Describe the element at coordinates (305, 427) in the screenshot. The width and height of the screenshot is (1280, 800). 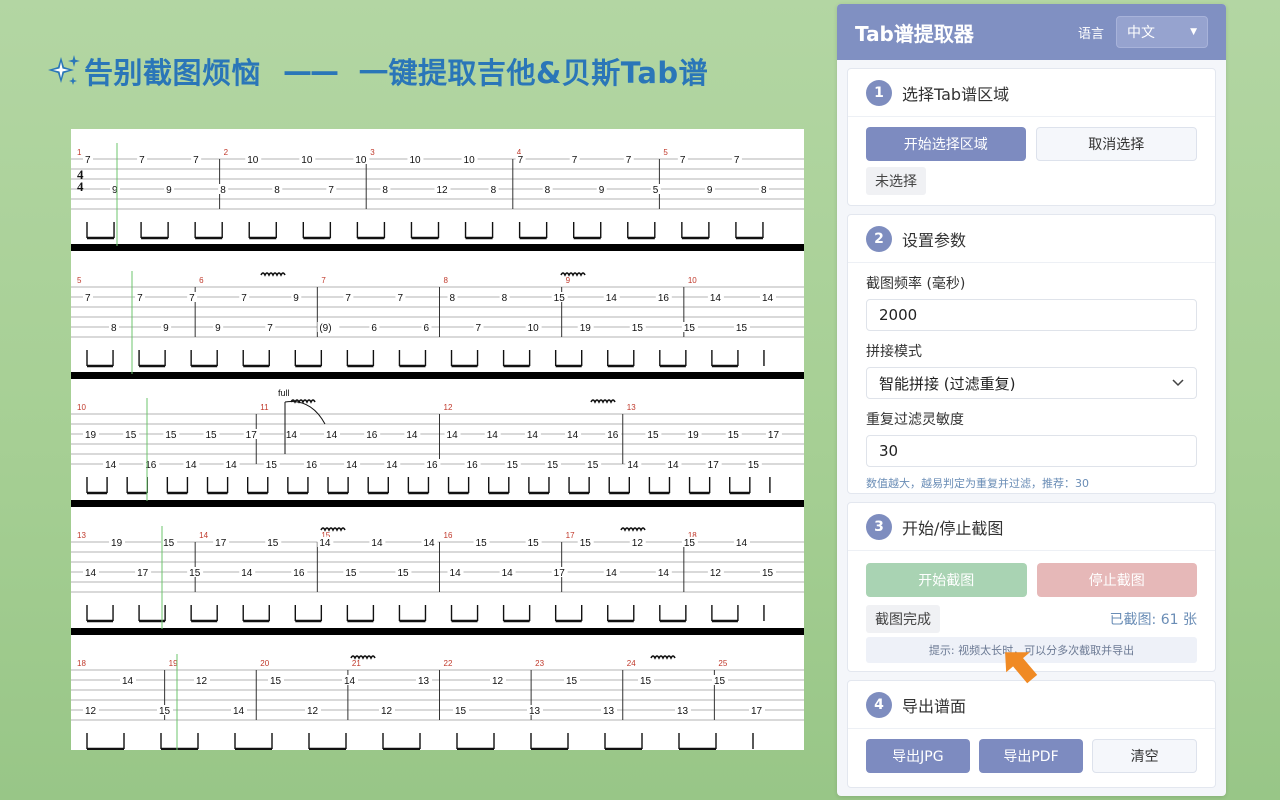
I see `bend-arrow` at that location.